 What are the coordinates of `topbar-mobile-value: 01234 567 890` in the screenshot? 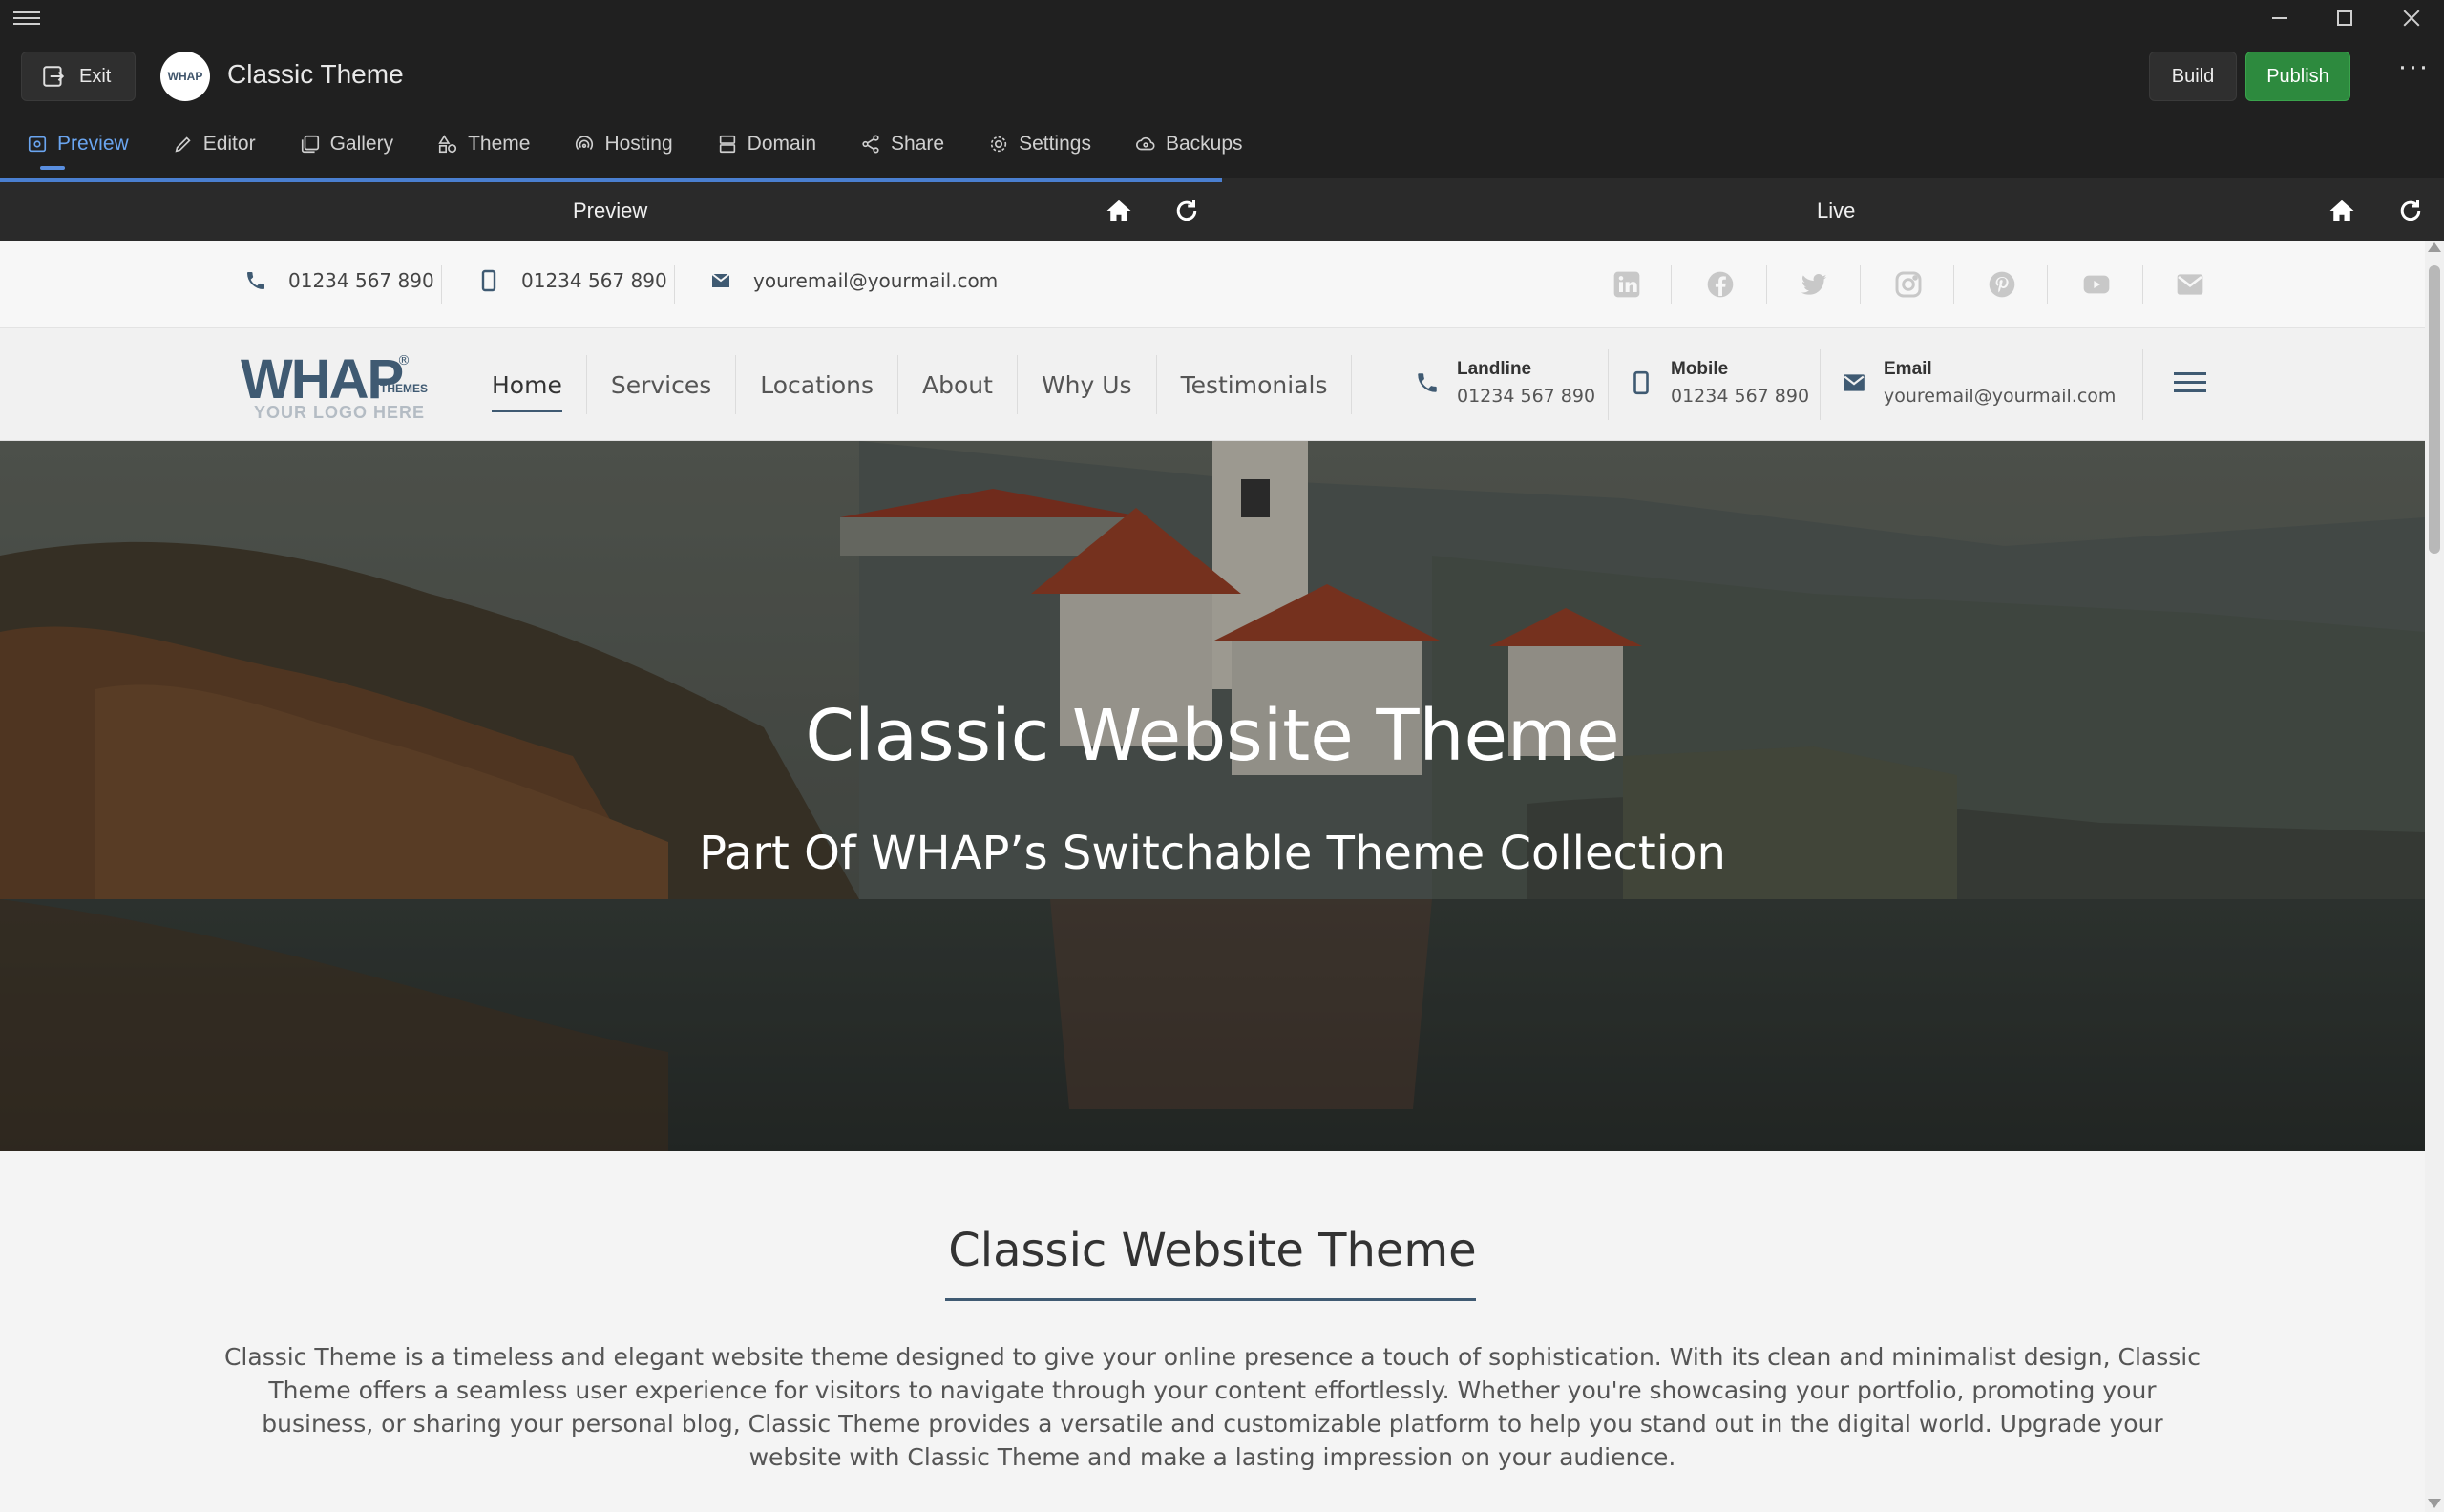 It's located at (594, 281).